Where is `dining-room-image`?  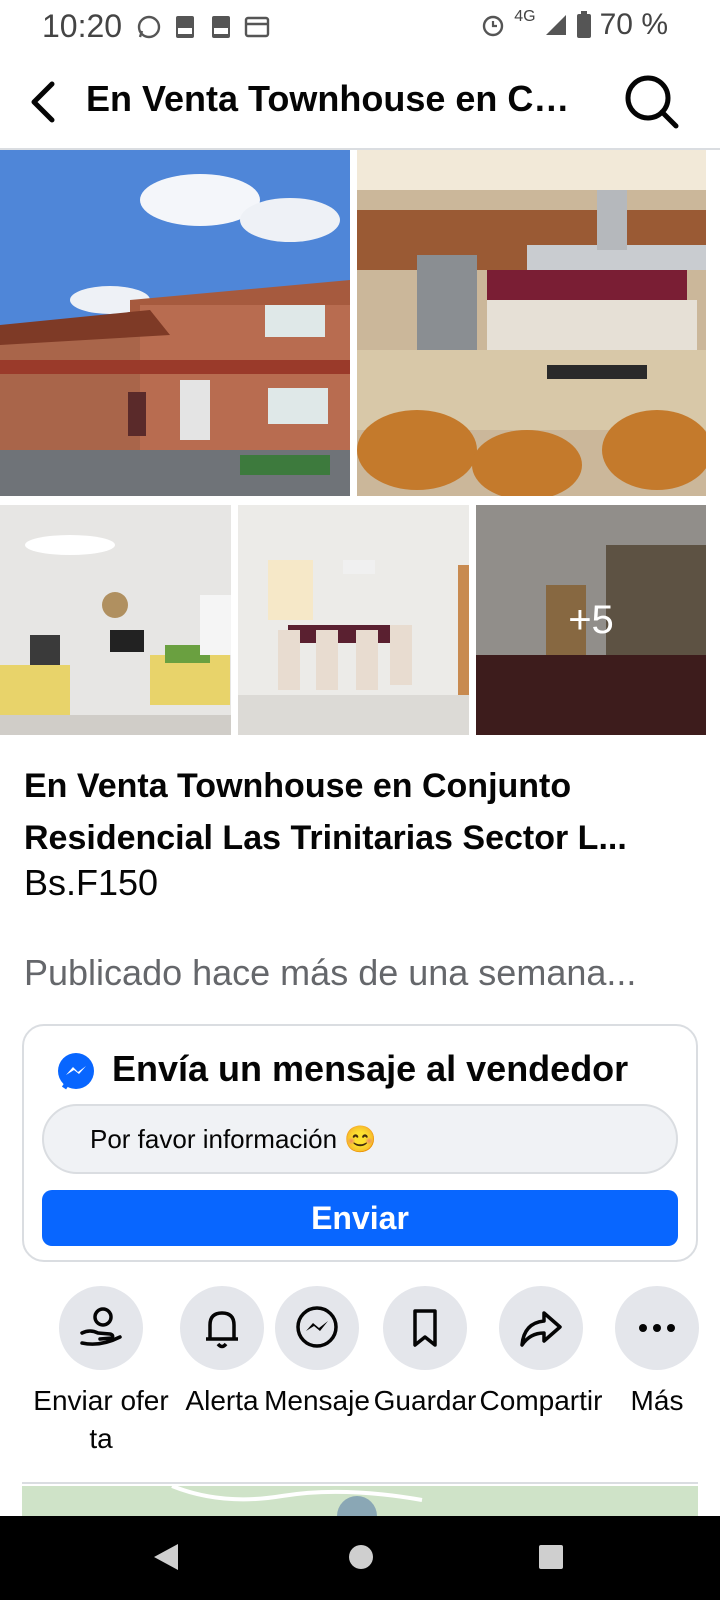
dining-room-image is located at coordinates (353, 620).